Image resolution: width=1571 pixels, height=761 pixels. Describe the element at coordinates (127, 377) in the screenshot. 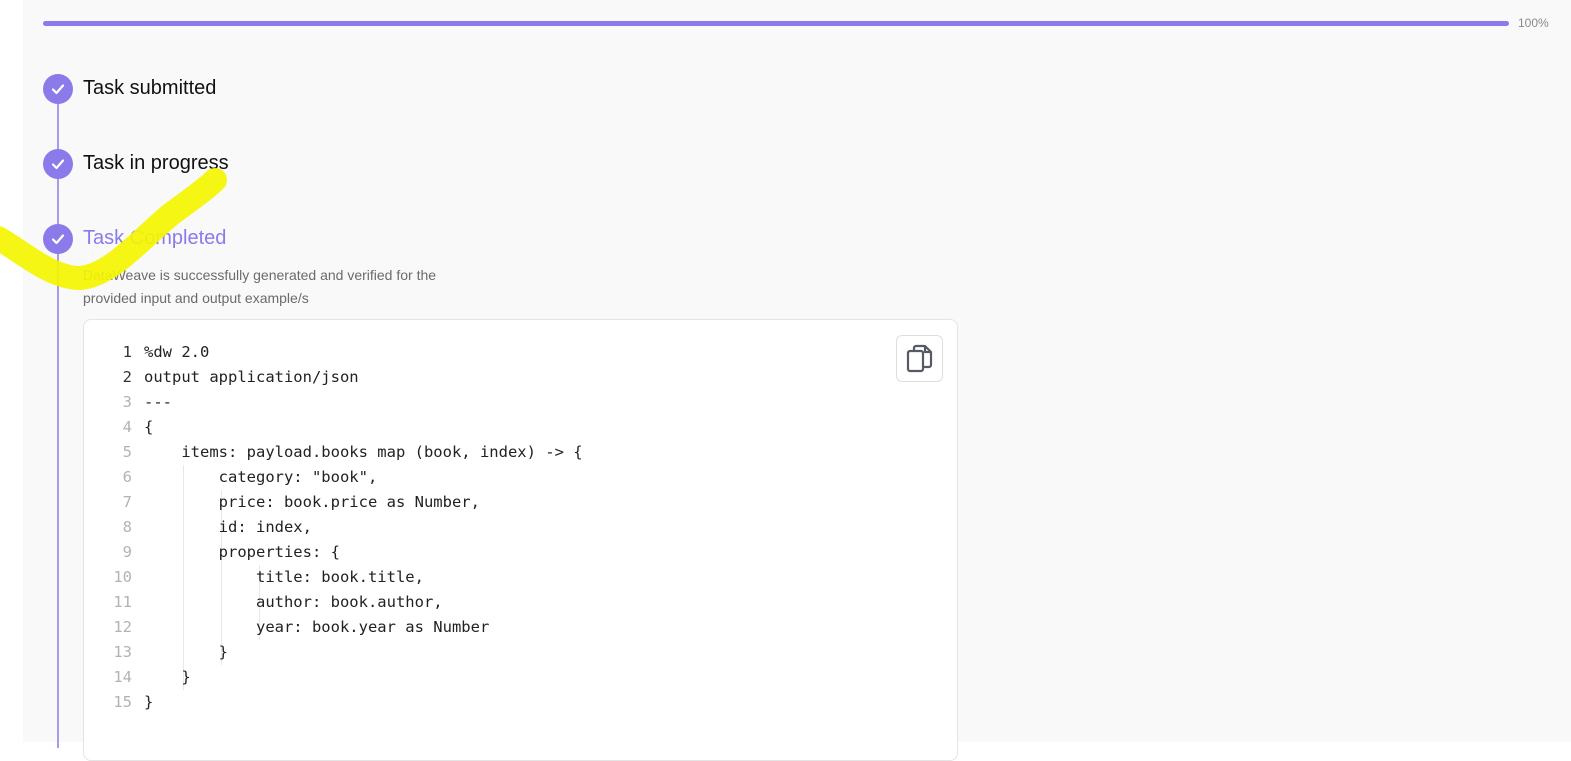

I see `line-number: 2` at that location.